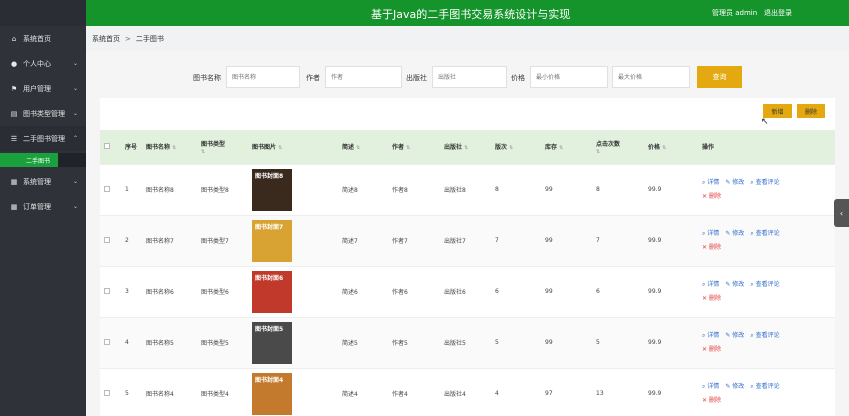 The image size is (849, 416). I want to click on min-price-input, so click(569, 77).